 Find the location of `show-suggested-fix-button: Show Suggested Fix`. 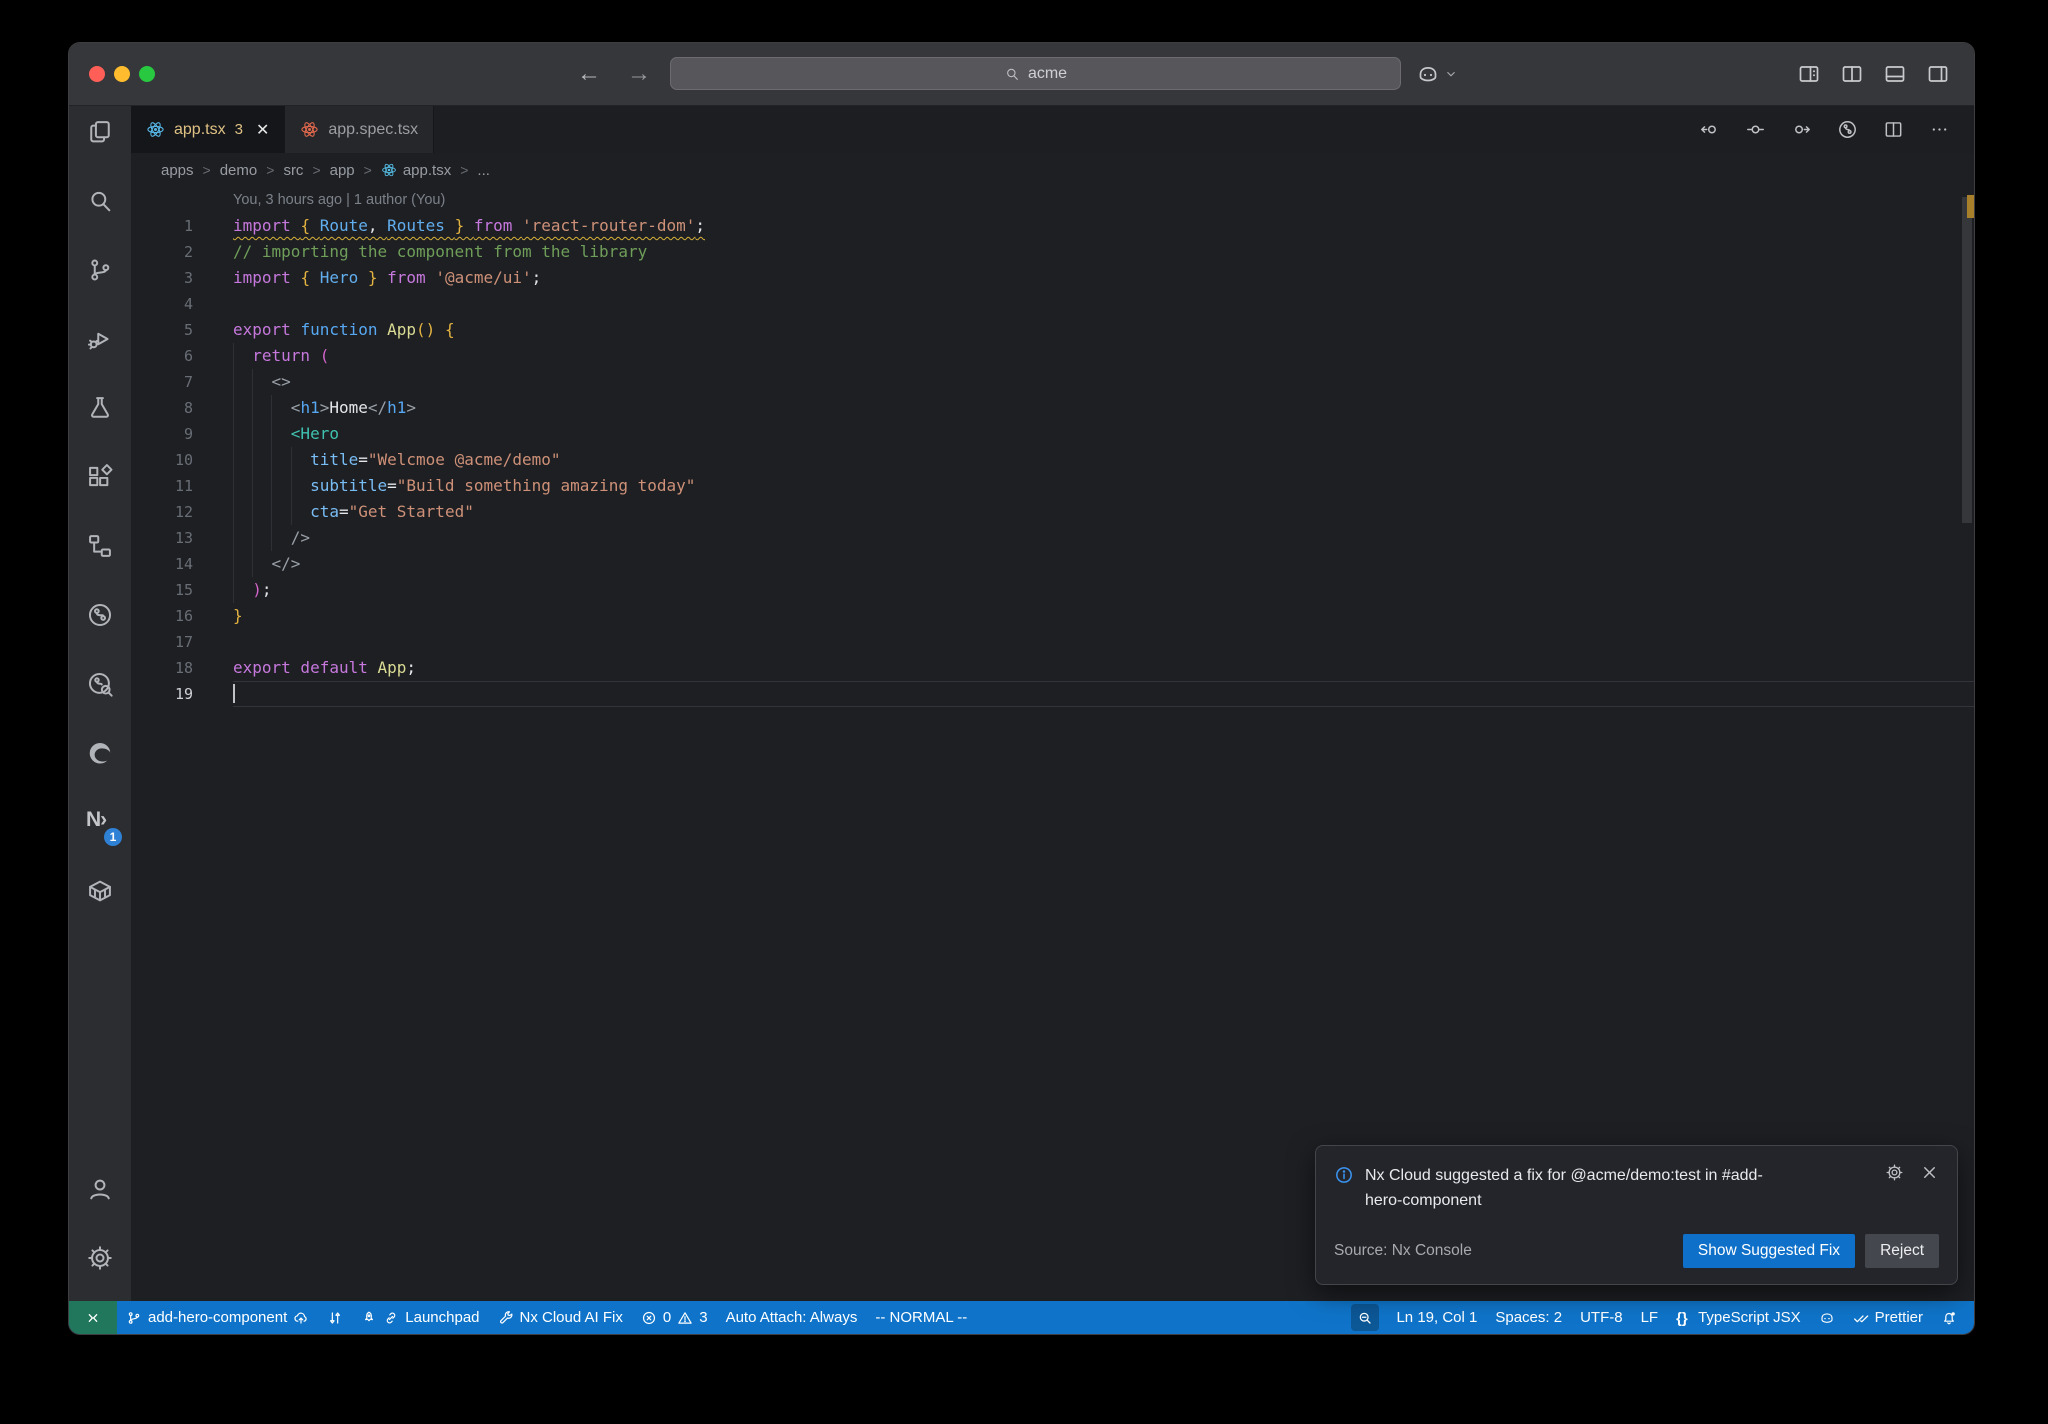

show-suggested-fix-button: Show Suggested Fix is located at coordinates (1769, 1251).